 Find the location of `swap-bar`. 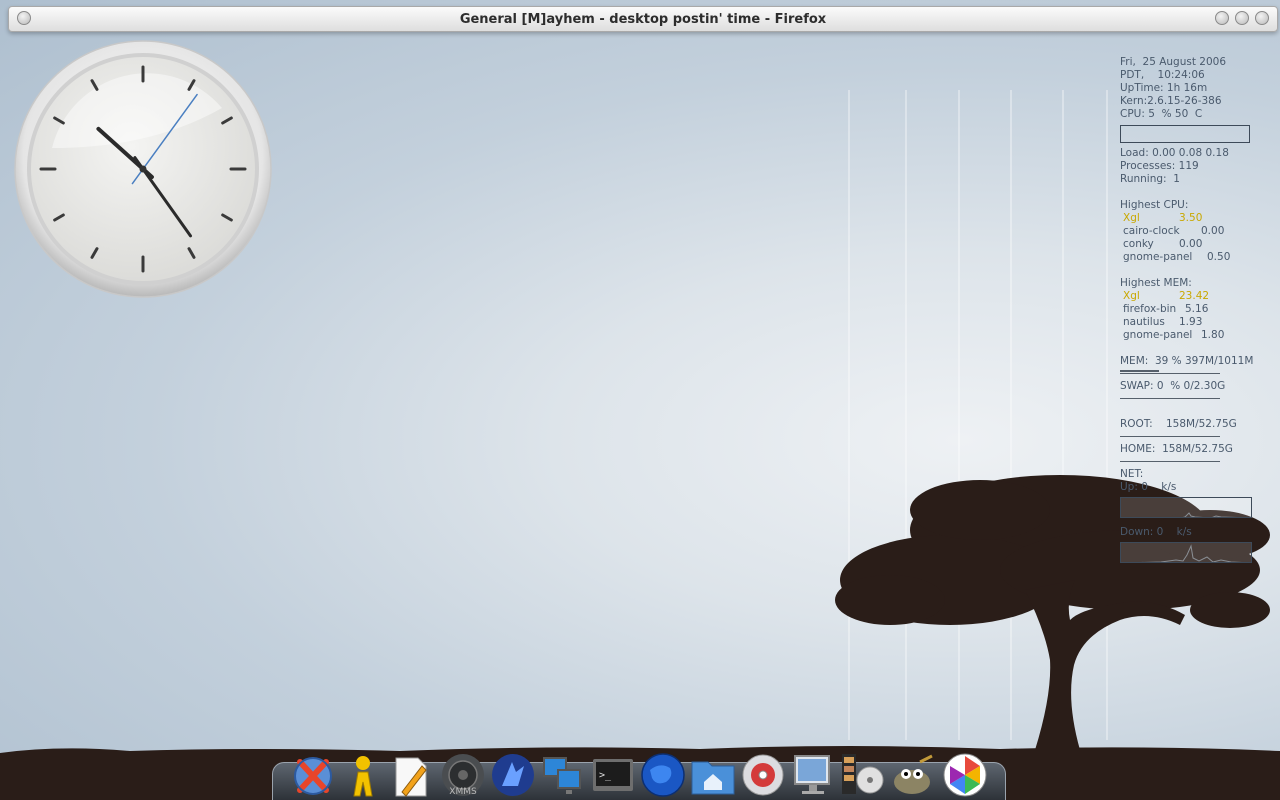

swap-bar is located at coordinates (1170, 397).